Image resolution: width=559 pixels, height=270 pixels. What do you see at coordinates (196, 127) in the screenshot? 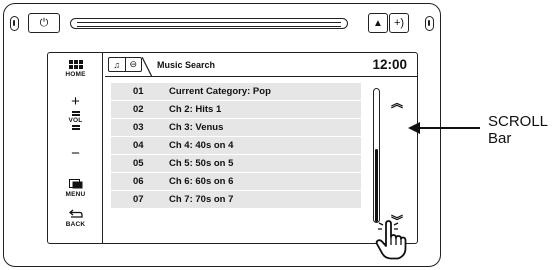
I see `item-label: Ch 3: Venus` at bounding box center [196, 127].